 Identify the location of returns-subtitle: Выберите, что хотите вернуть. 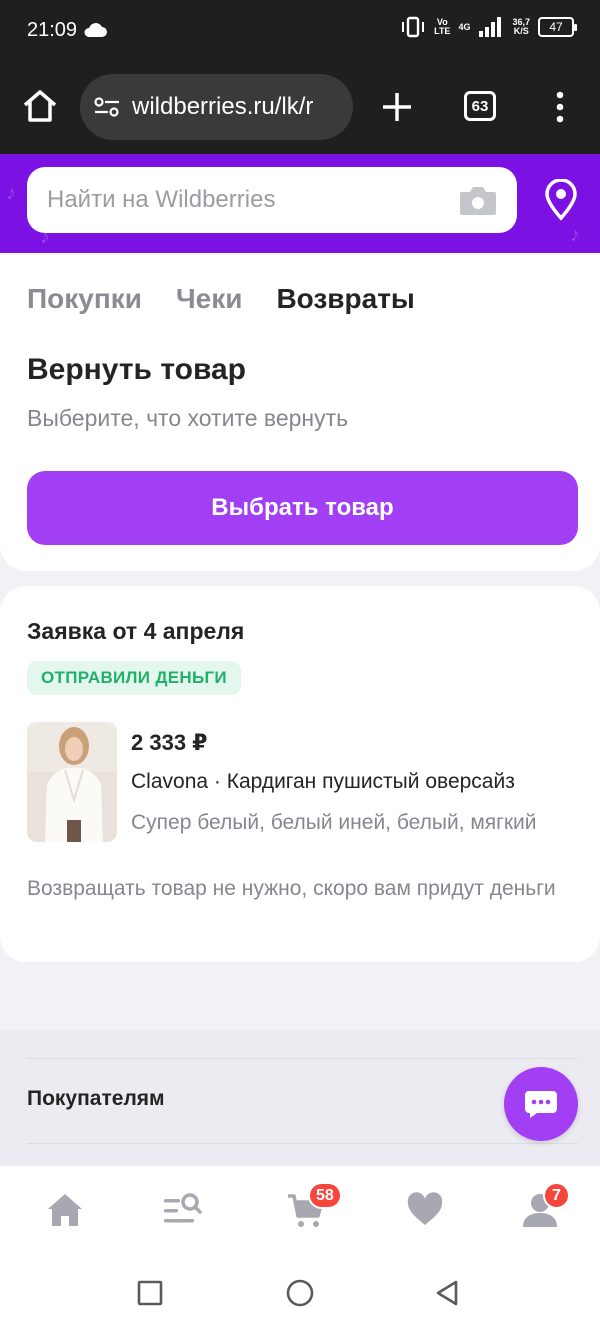
(188, 418).